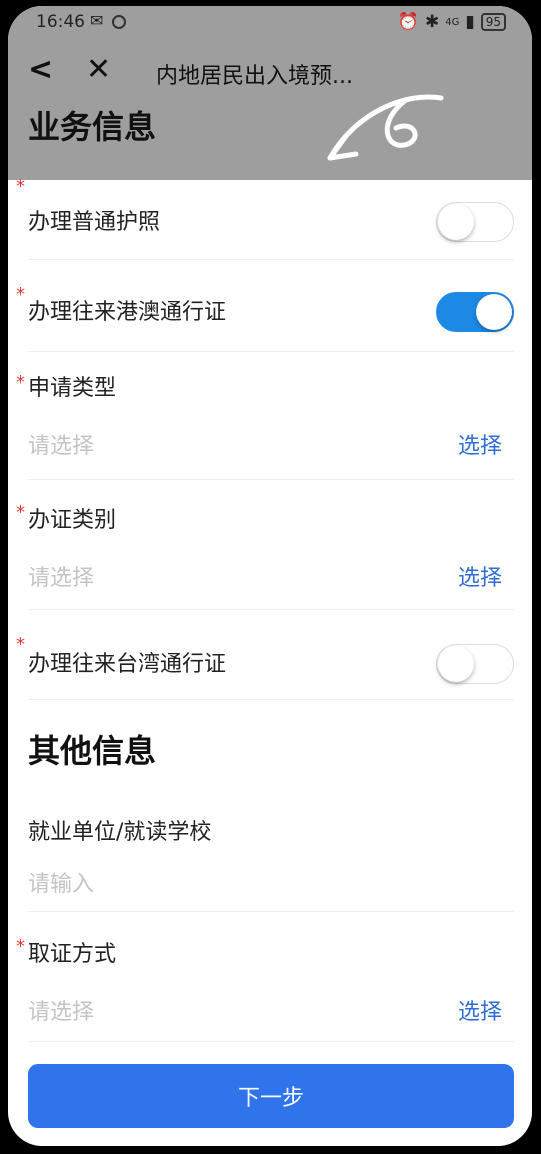 The height and width of the screenshot is (1154, 541). Describe the element at coordinates (265, 218) in the screenshot. I see `row-passport: * 办理普通护照` at that location.